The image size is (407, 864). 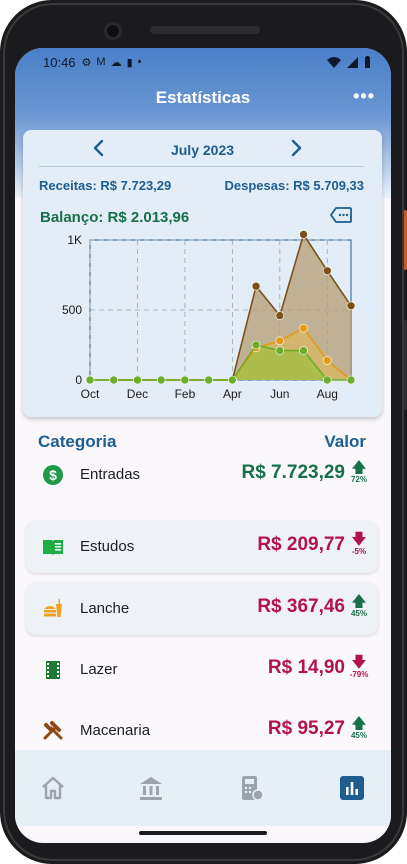 I want to click on category-amount: R$ 95,27, so click(x=306, y=728).